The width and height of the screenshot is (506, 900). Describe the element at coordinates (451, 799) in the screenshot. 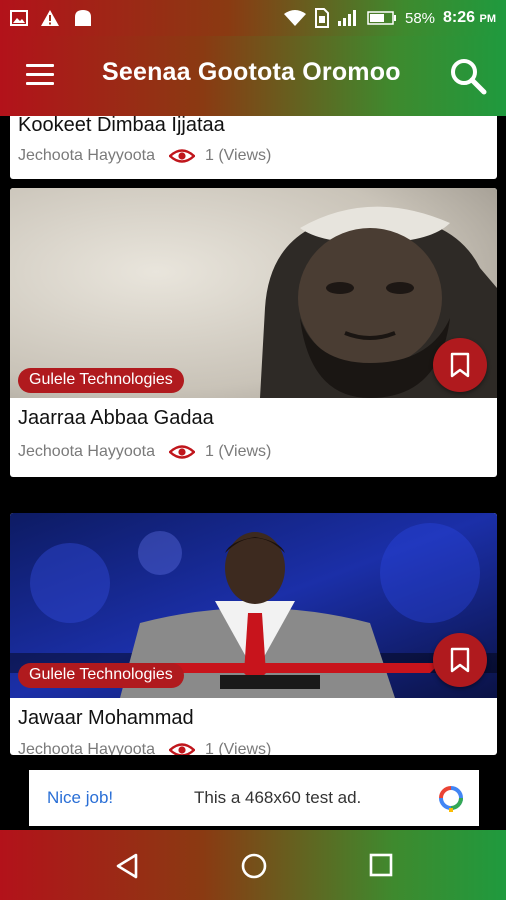

I see `ad-logo-icon` at that location.